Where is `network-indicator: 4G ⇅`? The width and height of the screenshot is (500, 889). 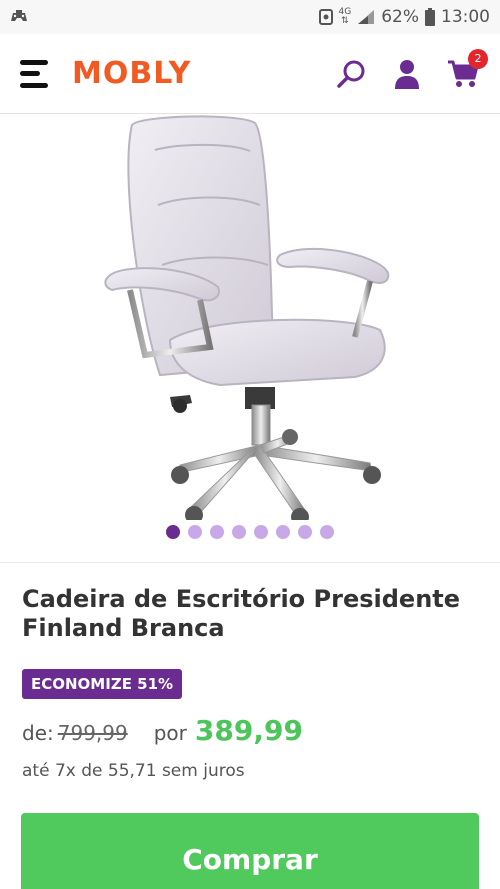
network-indicator: 4G ⇅ is located at coordinates (345, 17).